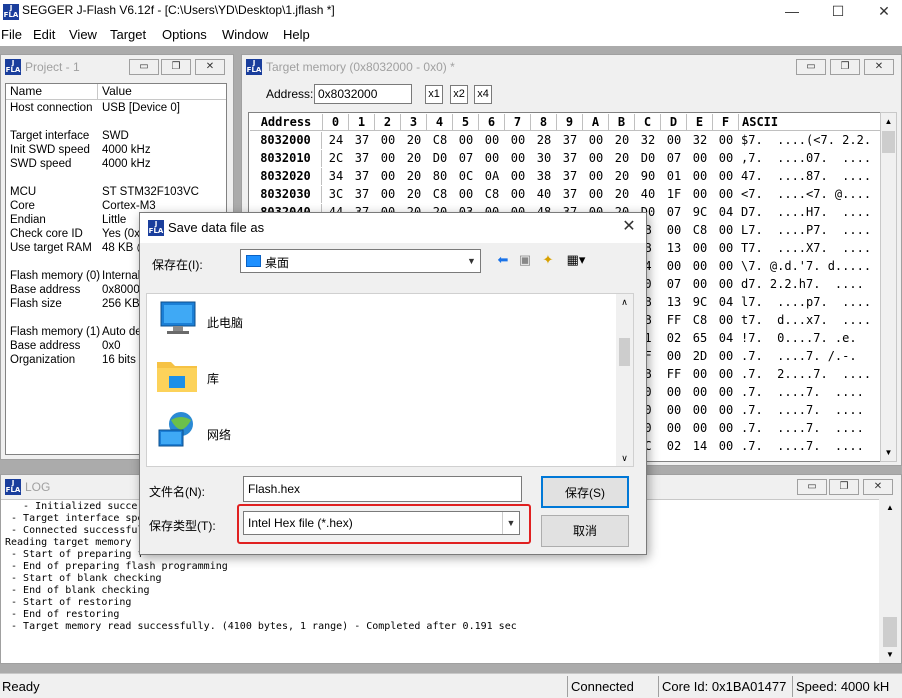 The image size is (902, 698). I want to click on cancel-button: 取消, so click(585, 531).